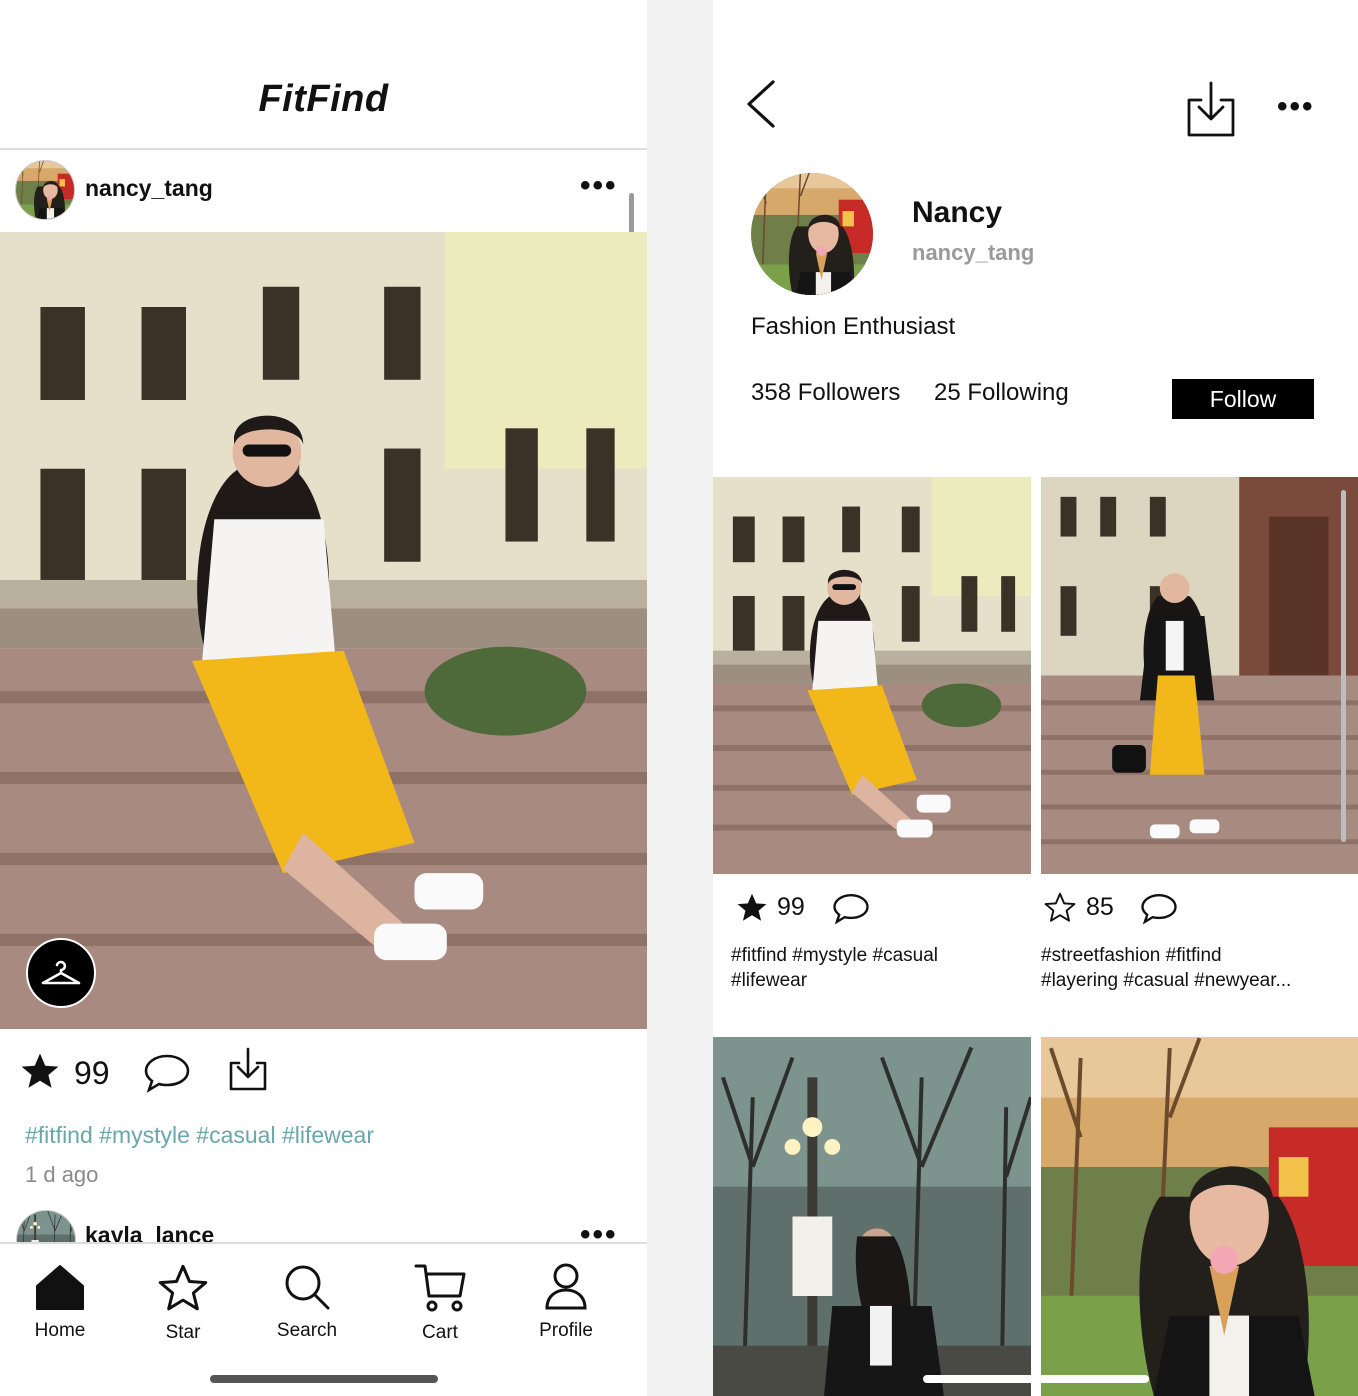 The width and height of the screenshot is (1358, 1396). I want to click on grid-star-count: 99, so click(791, 907).